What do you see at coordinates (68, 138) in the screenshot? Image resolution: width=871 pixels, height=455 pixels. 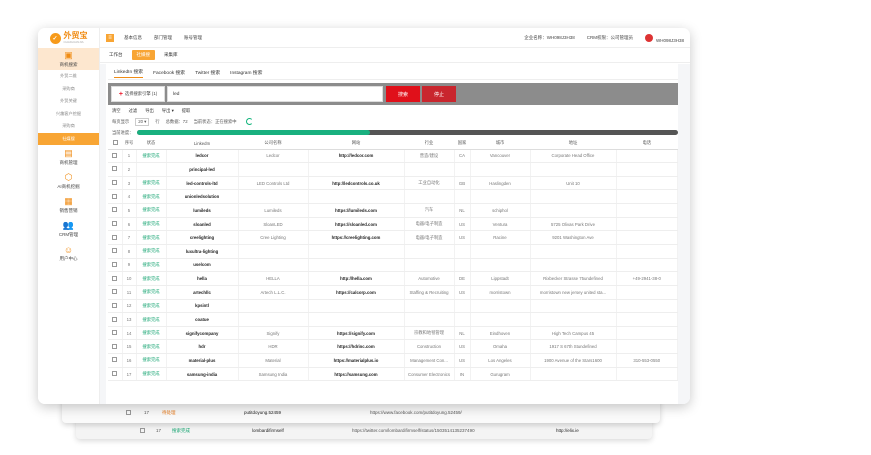 I see `sidebar-item-social-search: 社媒搜` at bounding box center [68, 138].